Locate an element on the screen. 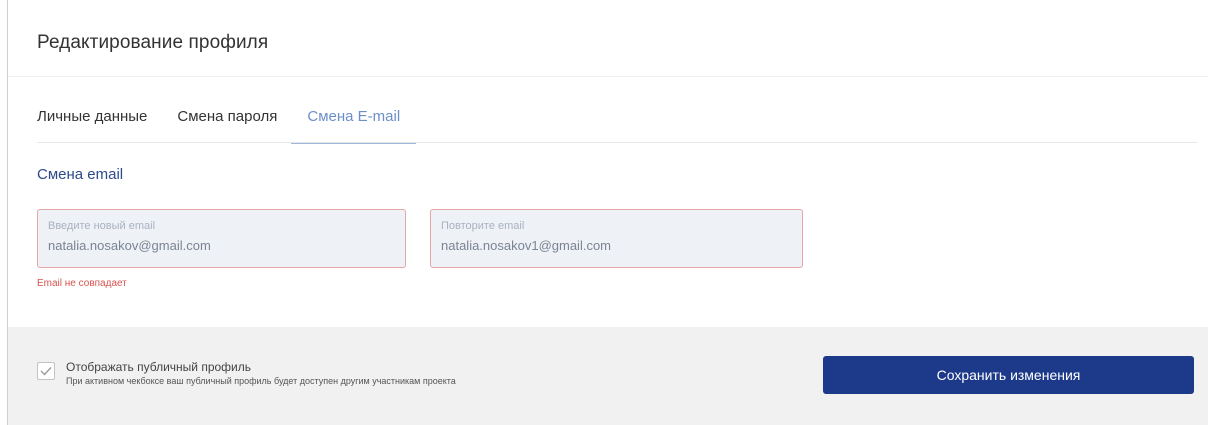 The width and height of the screenshot is (1208, 425). public-profile-label: Отображать публичный профиль is located at coordinates (158, 367).